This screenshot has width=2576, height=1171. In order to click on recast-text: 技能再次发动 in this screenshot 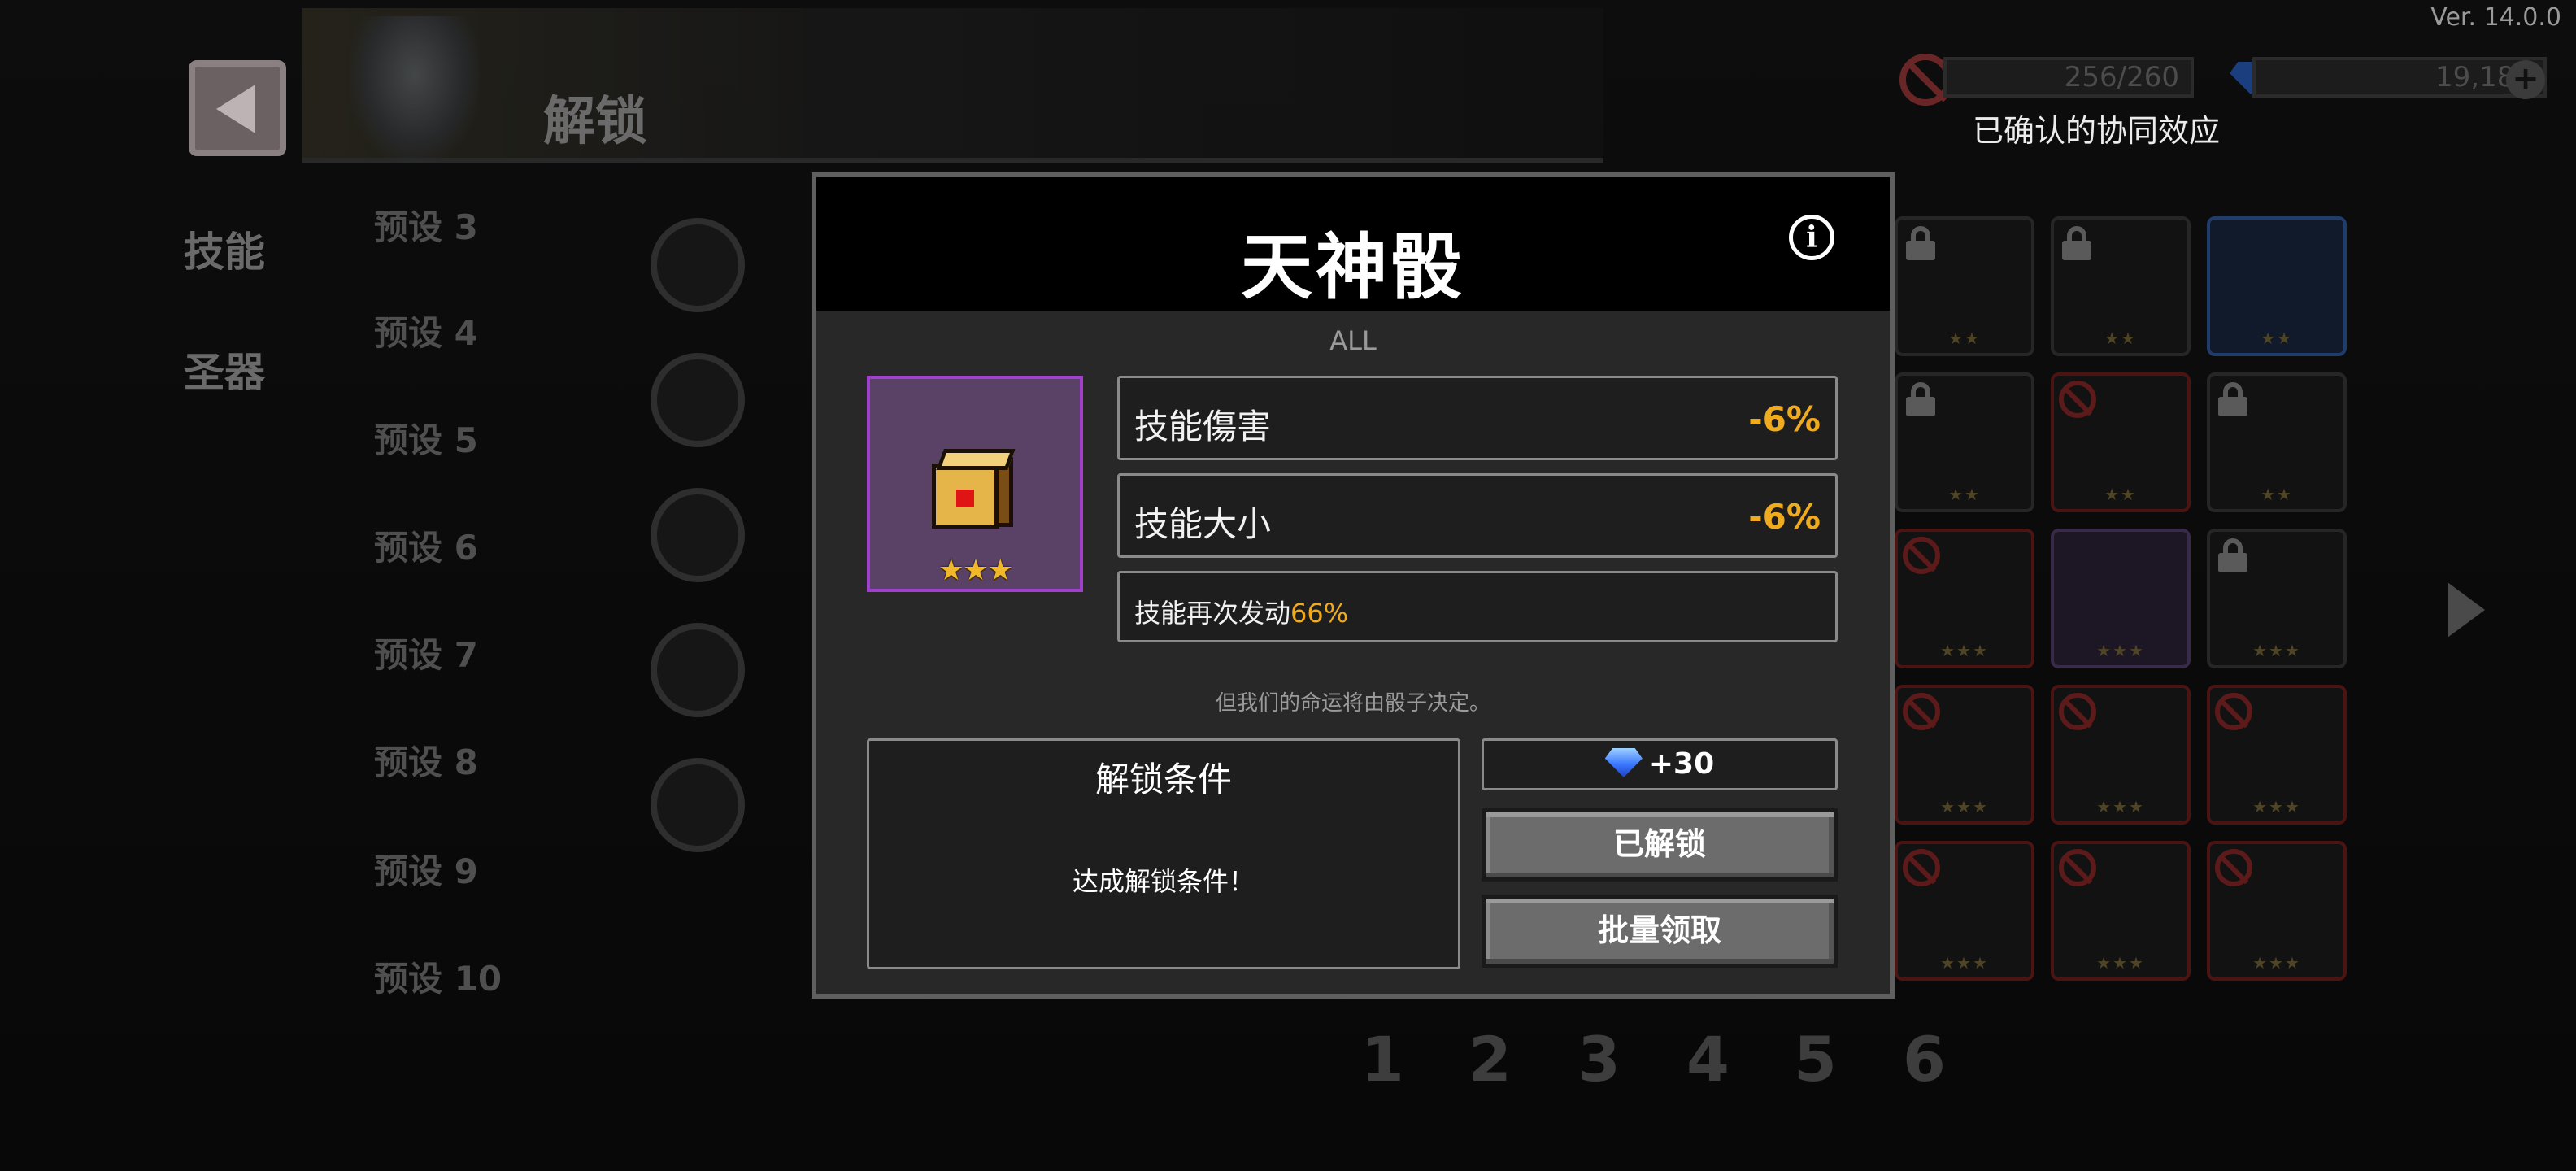, I will do `click(1213, 613)`.